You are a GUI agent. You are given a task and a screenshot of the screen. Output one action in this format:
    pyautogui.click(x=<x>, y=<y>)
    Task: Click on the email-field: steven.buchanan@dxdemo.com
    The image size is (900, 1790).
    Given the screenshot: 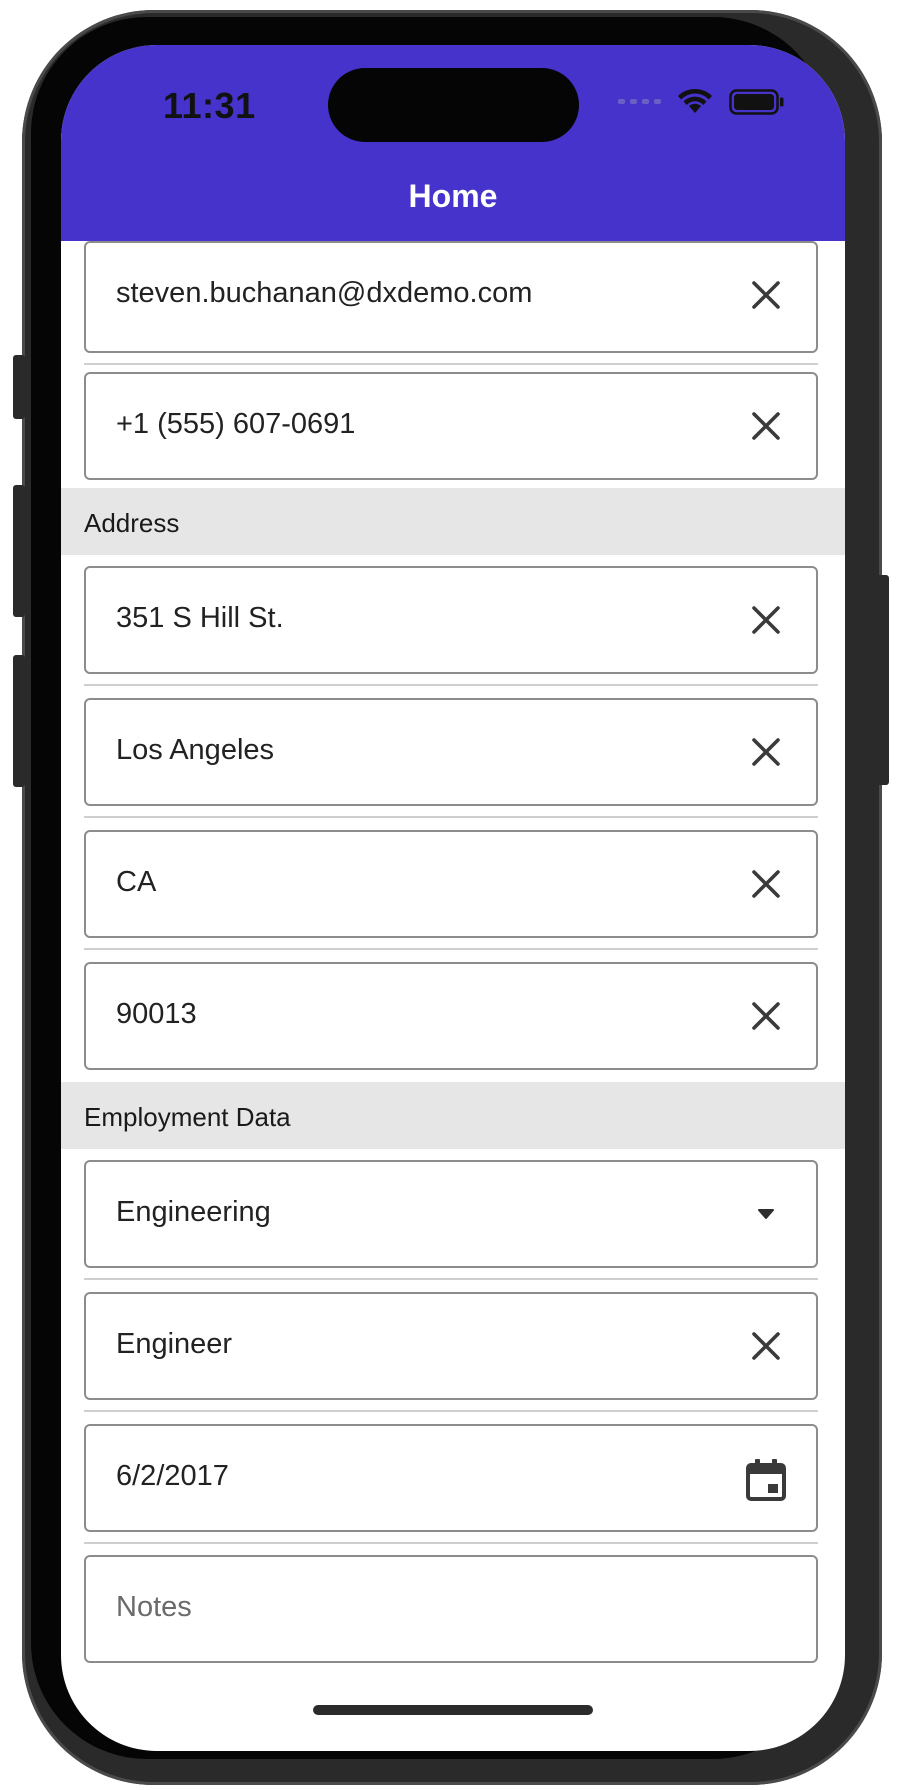 What is the action you would take?
    pyautogui.click(x=451, y=297)
    